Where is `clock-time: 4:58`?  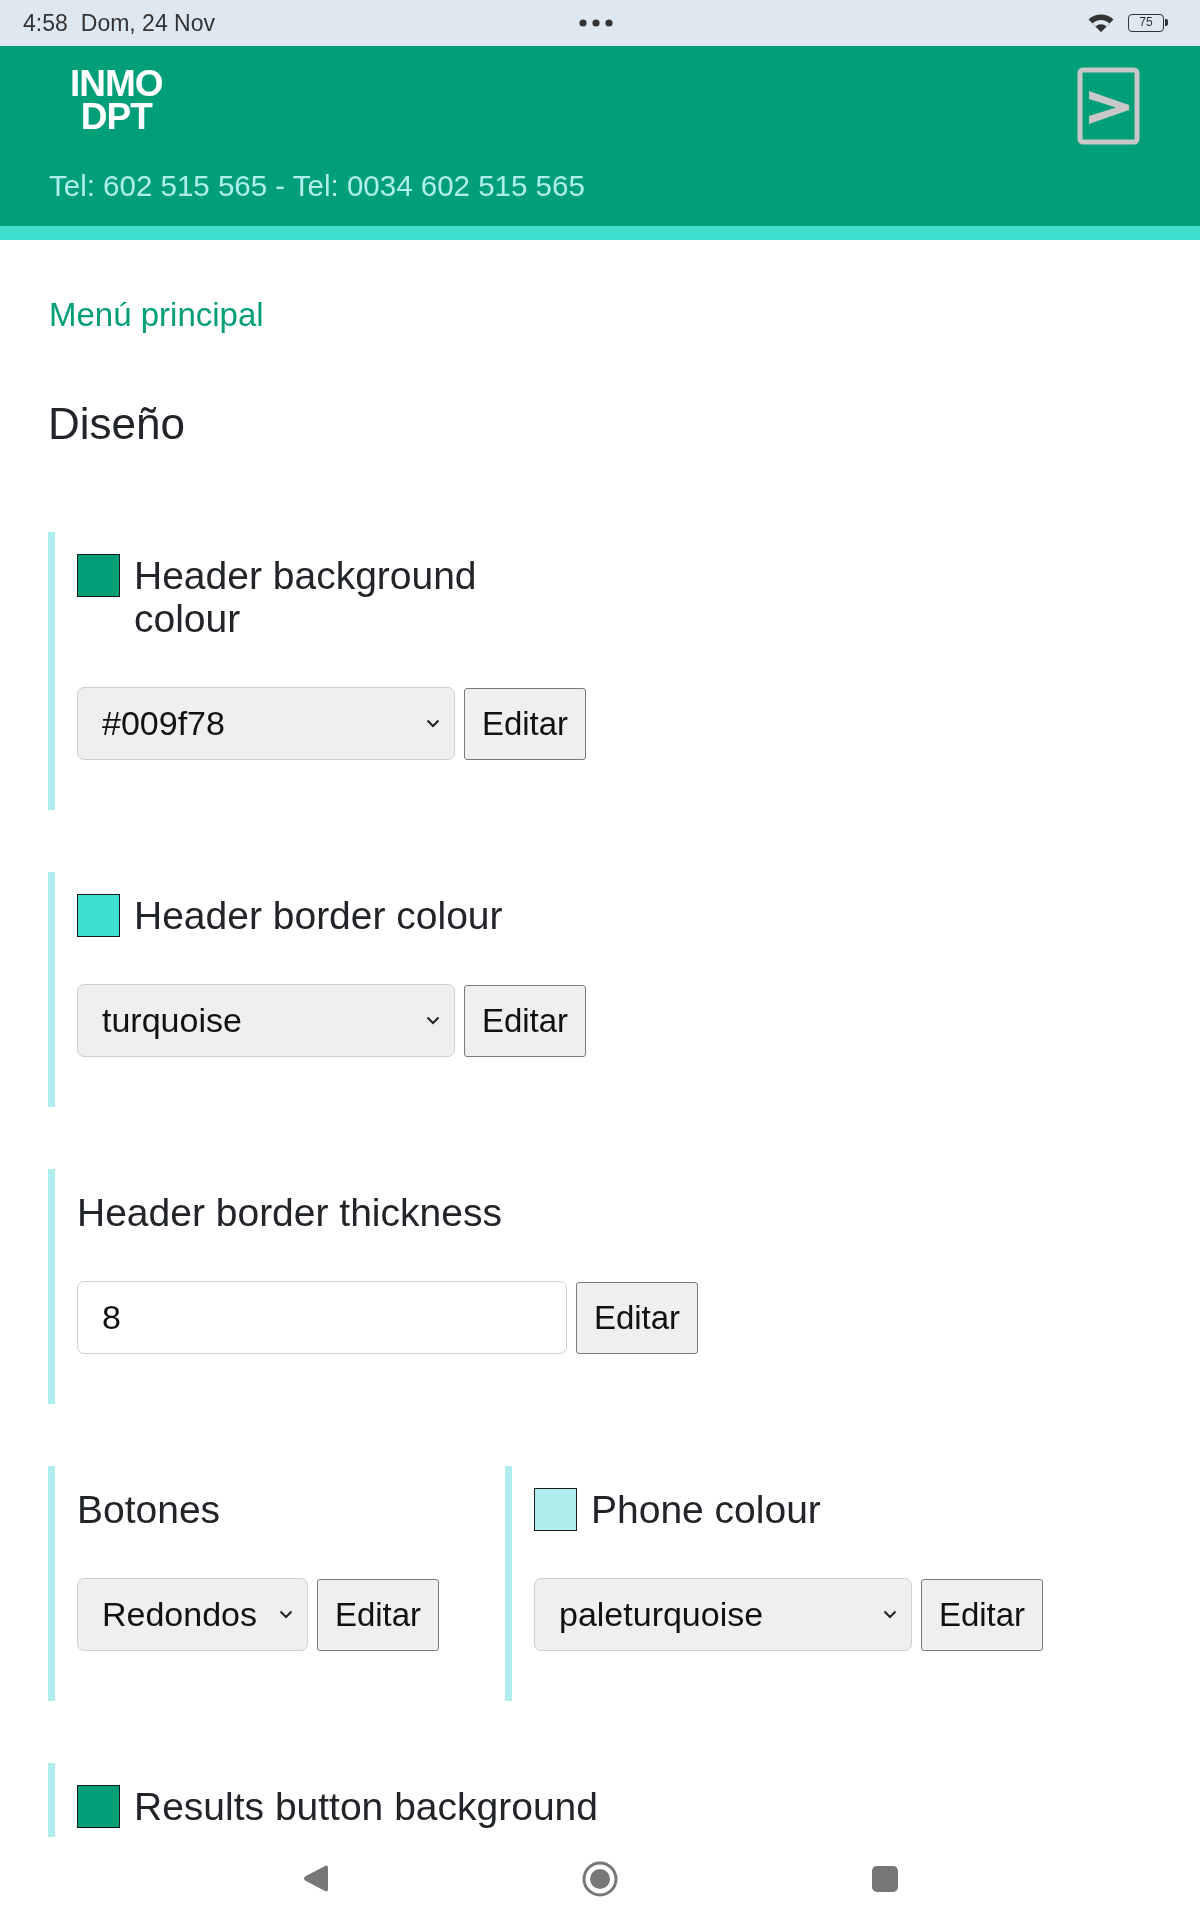
clock-time: 4:58 is located at coordinates (45, 23).